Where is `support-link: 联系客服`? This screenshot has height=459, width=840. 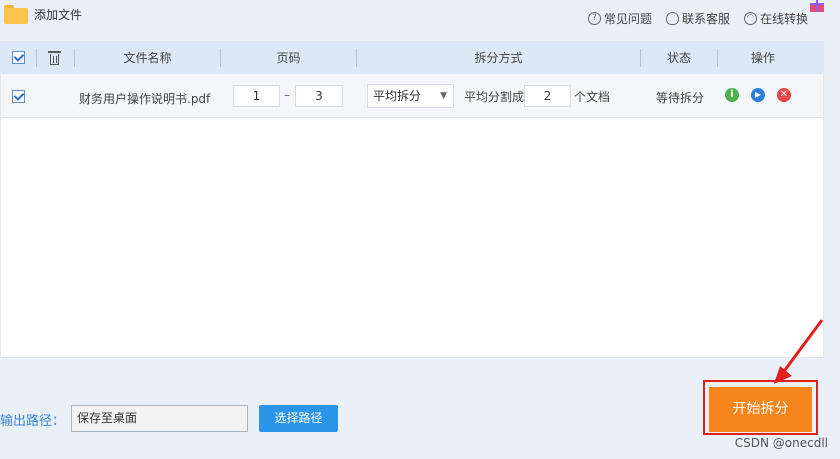
support-link: 联系客服 is located at coordinates (697, 18).